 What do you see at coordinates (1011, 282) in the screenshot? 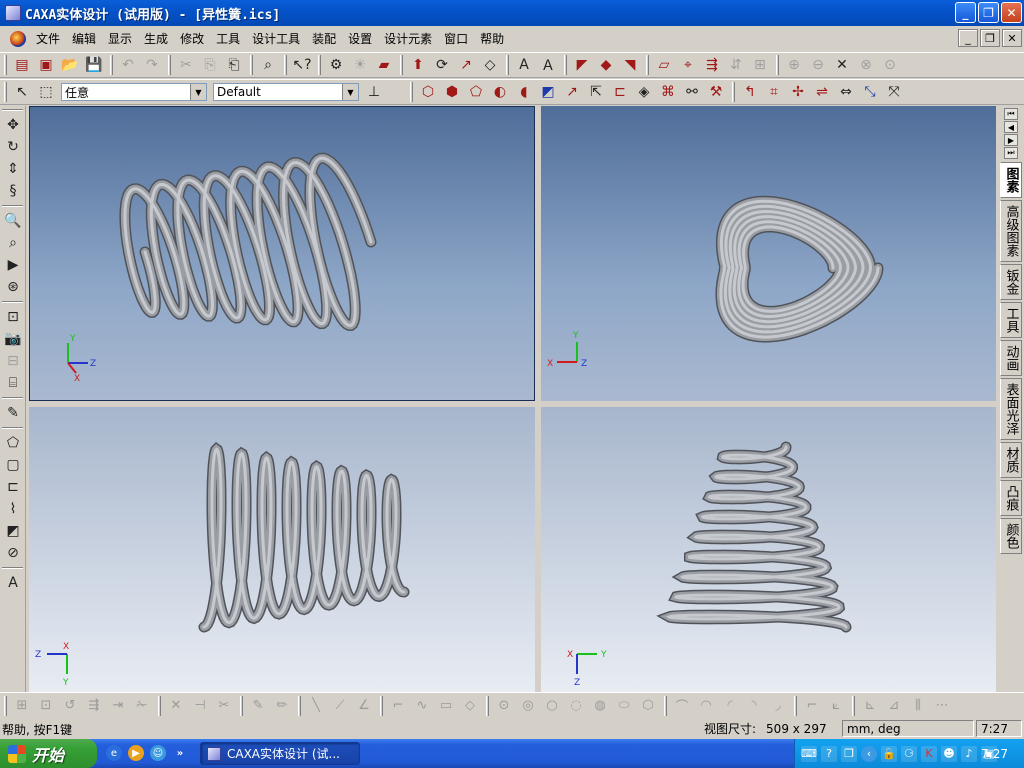
I see `tab-sheet-metal: 钣金` at bounding box center [1011, 282].